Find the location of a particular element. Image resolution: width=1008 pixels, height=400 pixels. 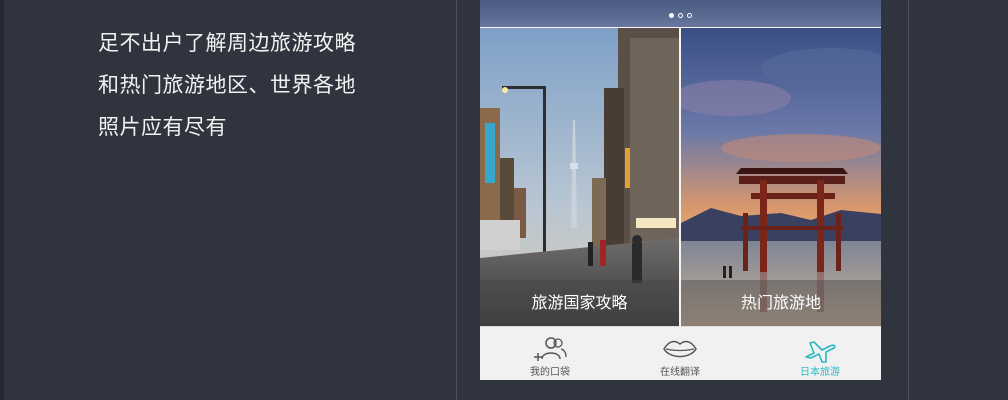

tile-caption: 热门旅游地 is located at coordinates (781, 303).